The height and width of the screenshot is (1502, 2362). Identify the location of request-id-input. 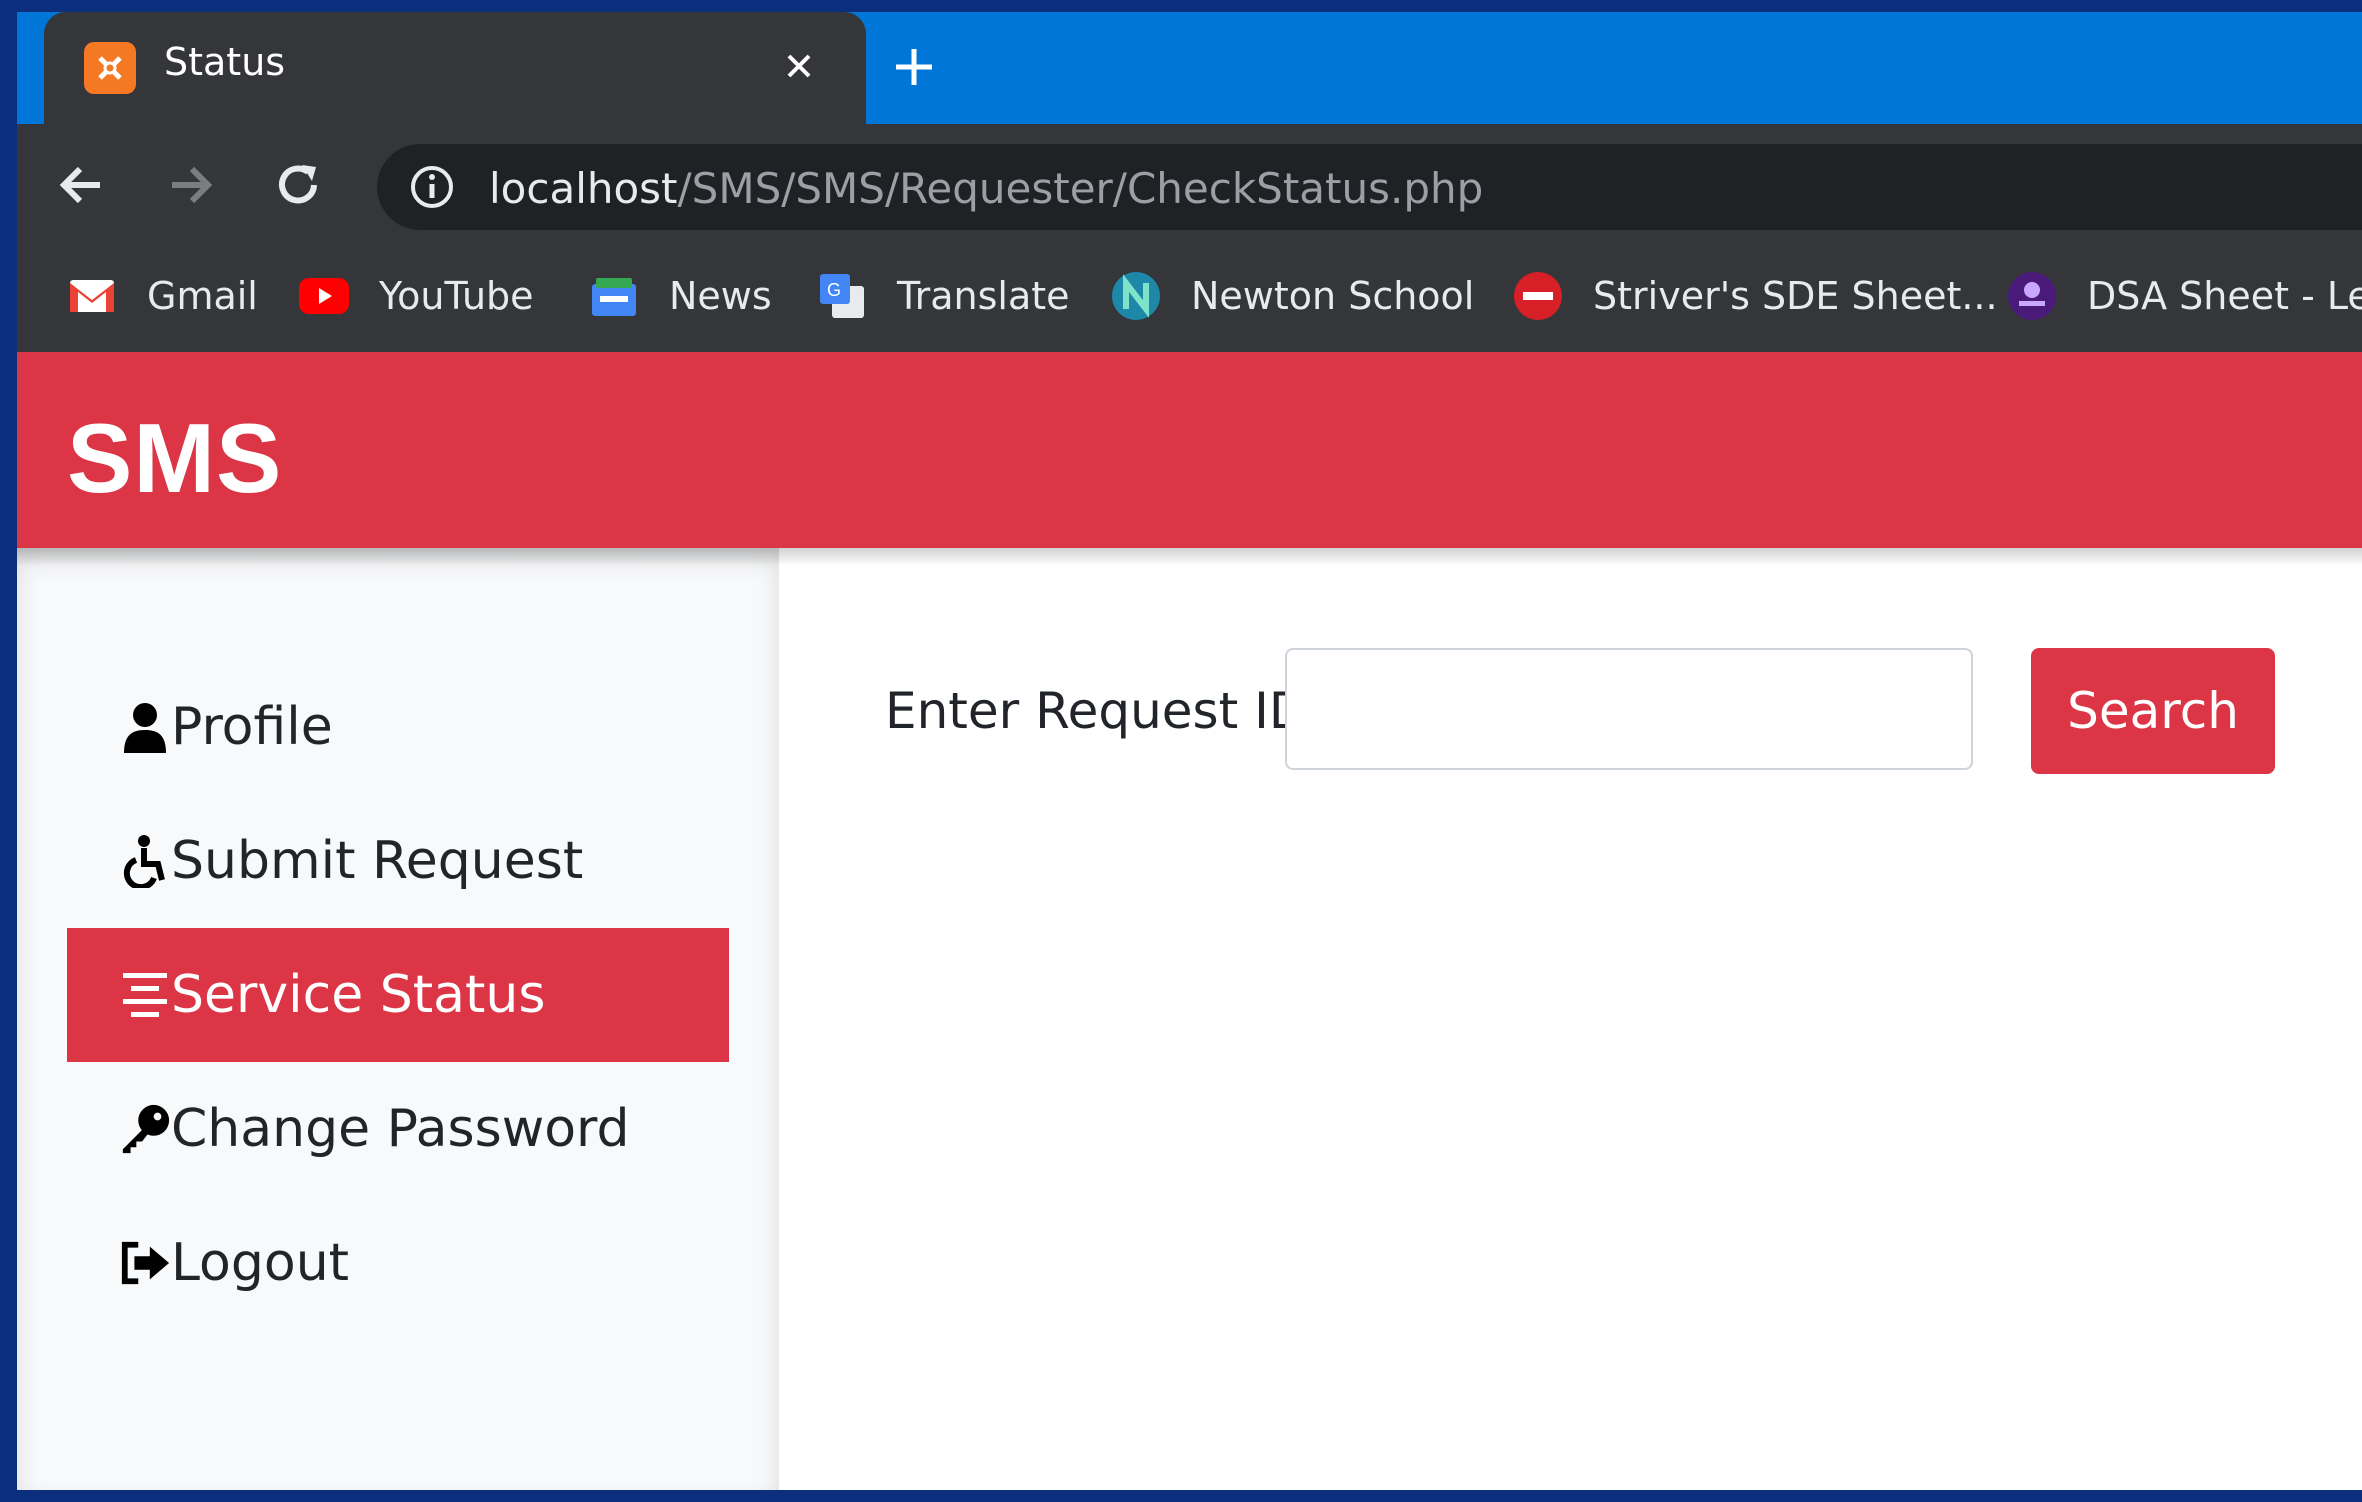
(1629, 709).